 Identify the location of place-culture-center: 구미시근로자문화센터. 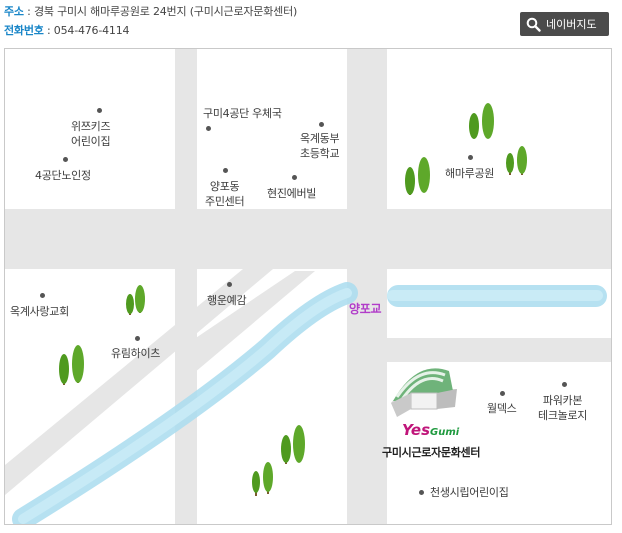
(431, 452).